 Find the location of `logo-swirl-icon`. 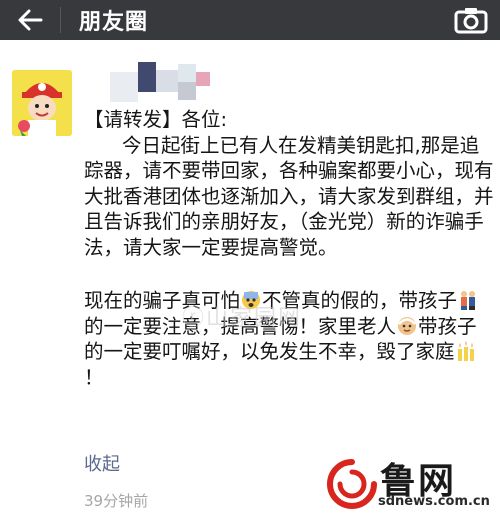

logo-swirl-icon is located at coordinates (352, 484).